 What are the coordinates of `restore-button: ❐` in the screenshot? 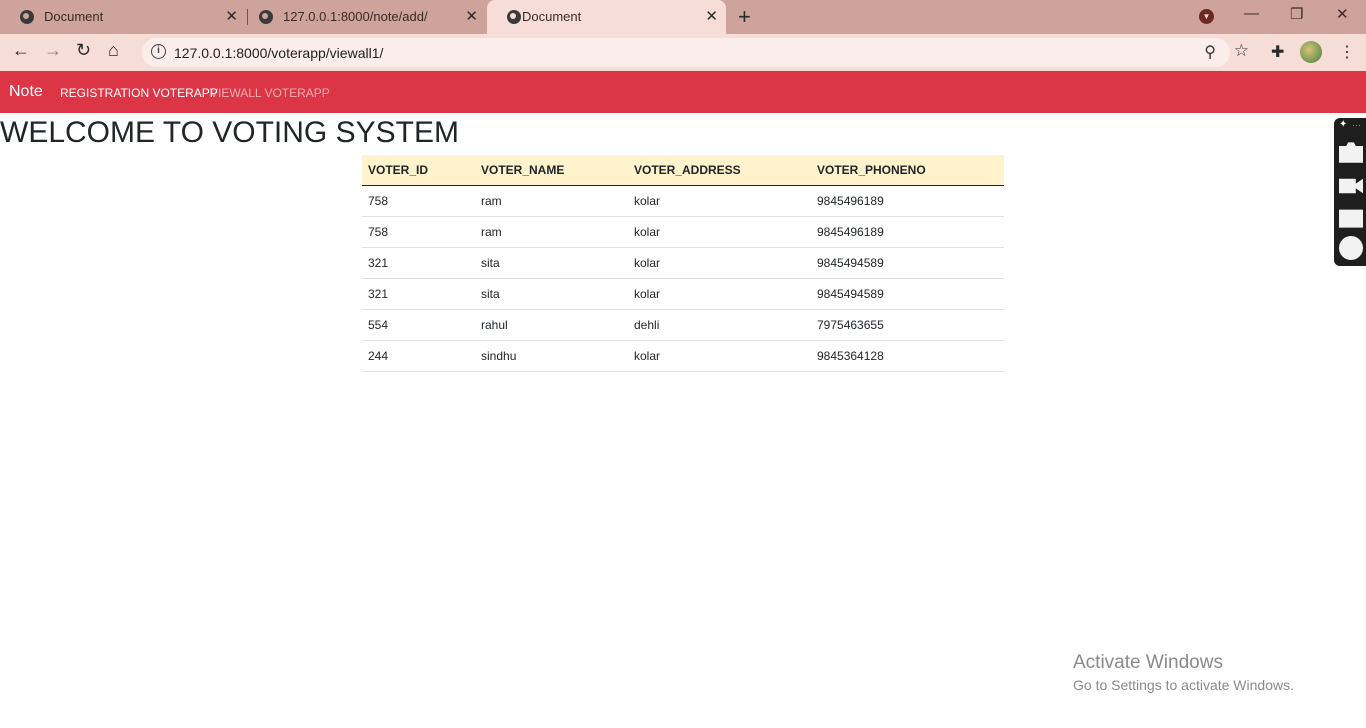 It's located at (1296, 14).